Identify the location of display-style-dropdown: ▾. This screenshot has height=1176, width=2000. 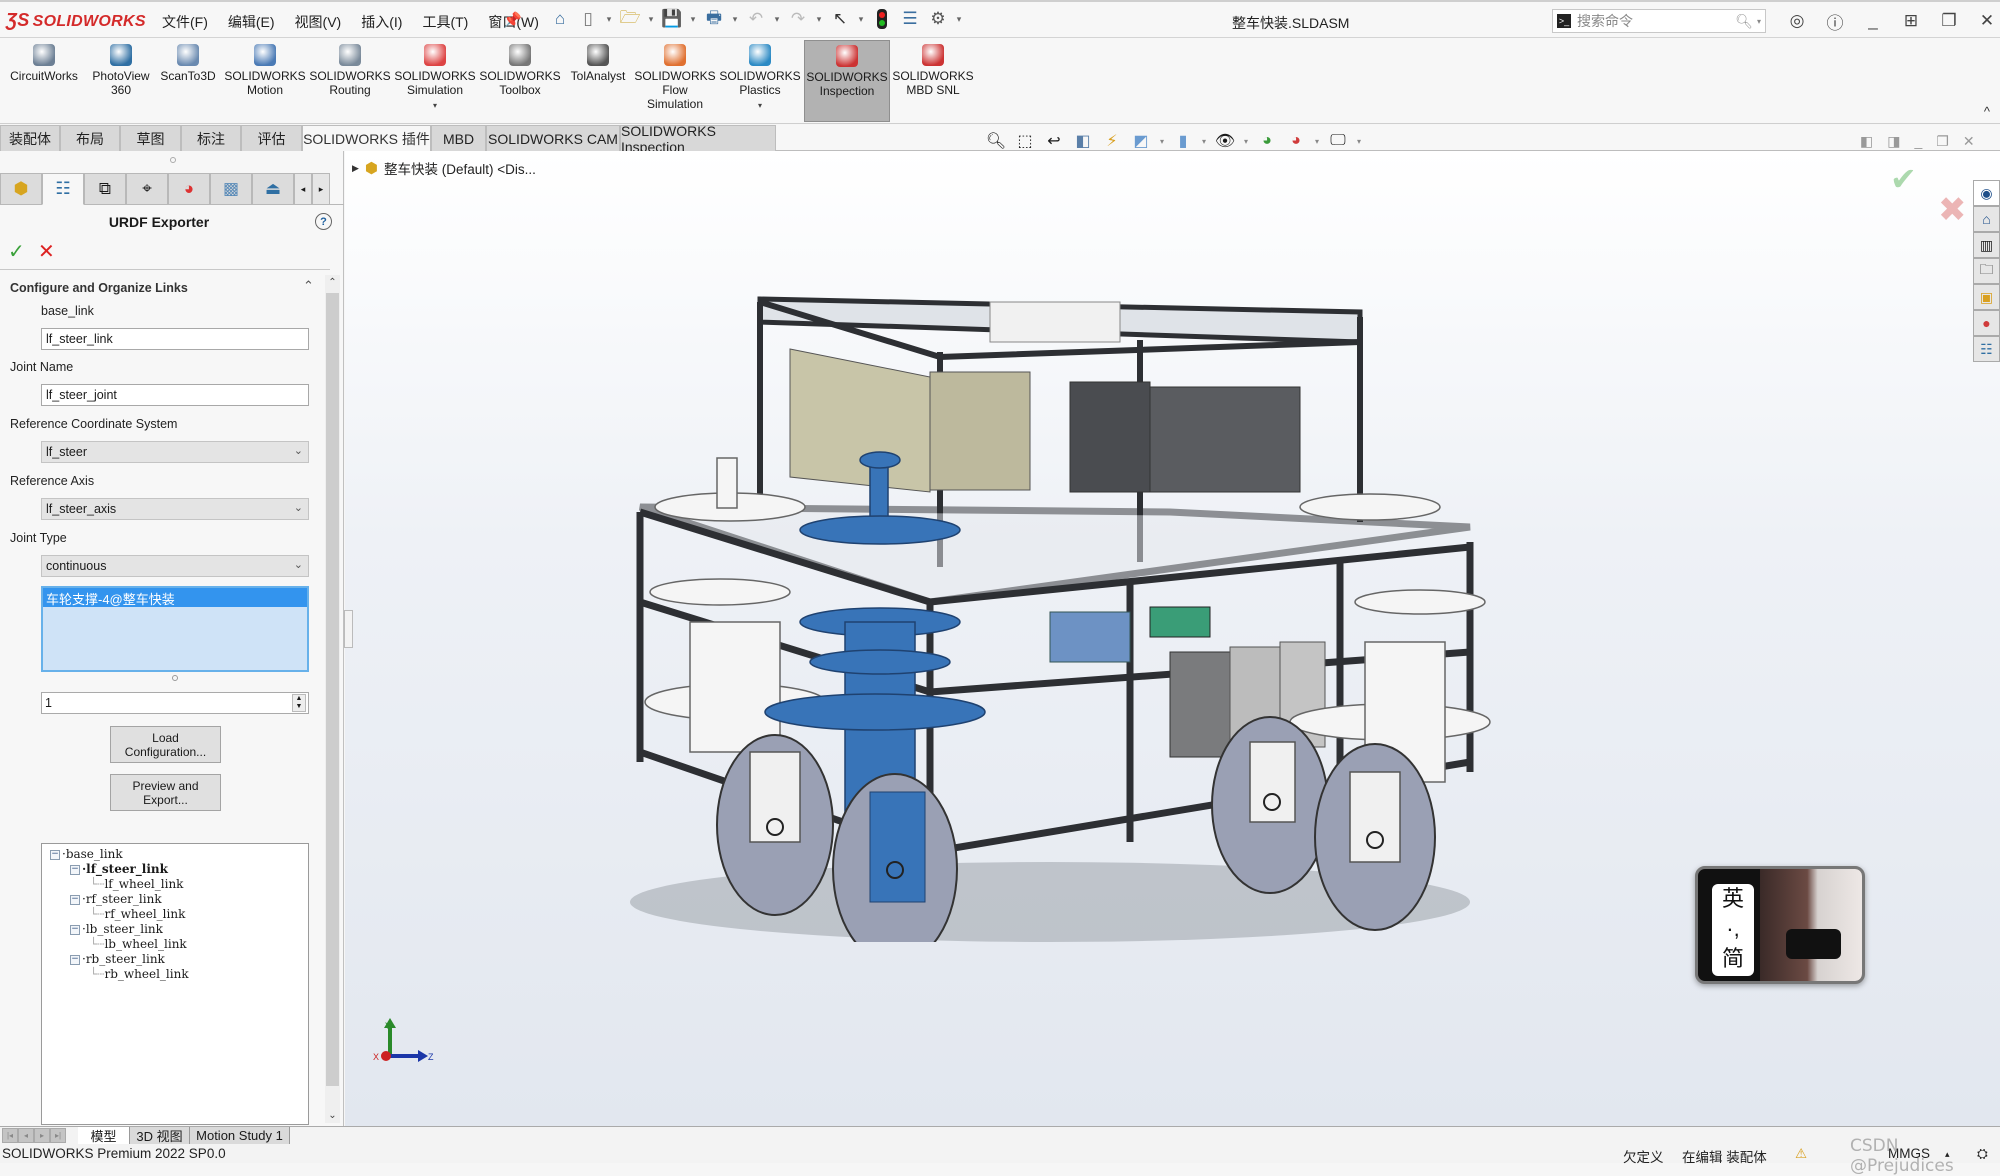
(1204, 141).